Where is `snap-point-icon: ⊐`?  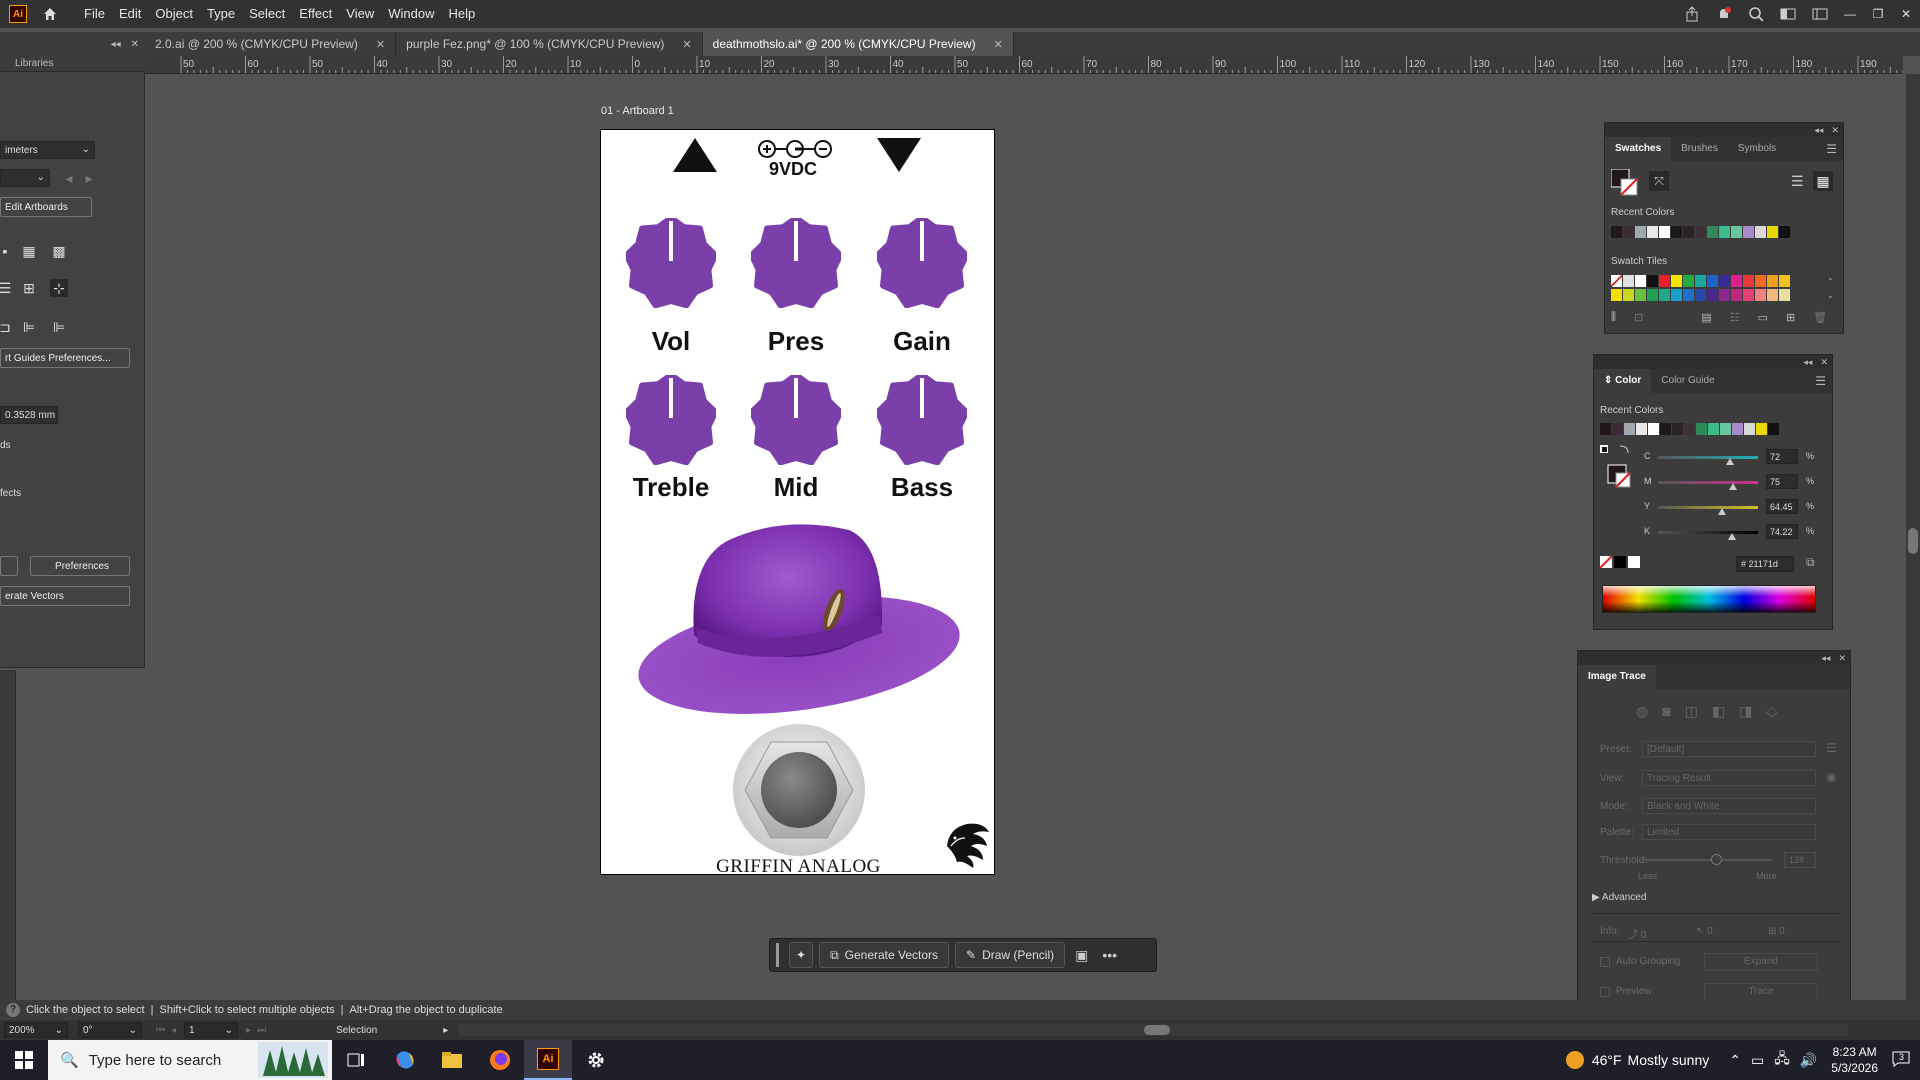 snap-point-icon: ⊐ is located at coordinates (7, 327).